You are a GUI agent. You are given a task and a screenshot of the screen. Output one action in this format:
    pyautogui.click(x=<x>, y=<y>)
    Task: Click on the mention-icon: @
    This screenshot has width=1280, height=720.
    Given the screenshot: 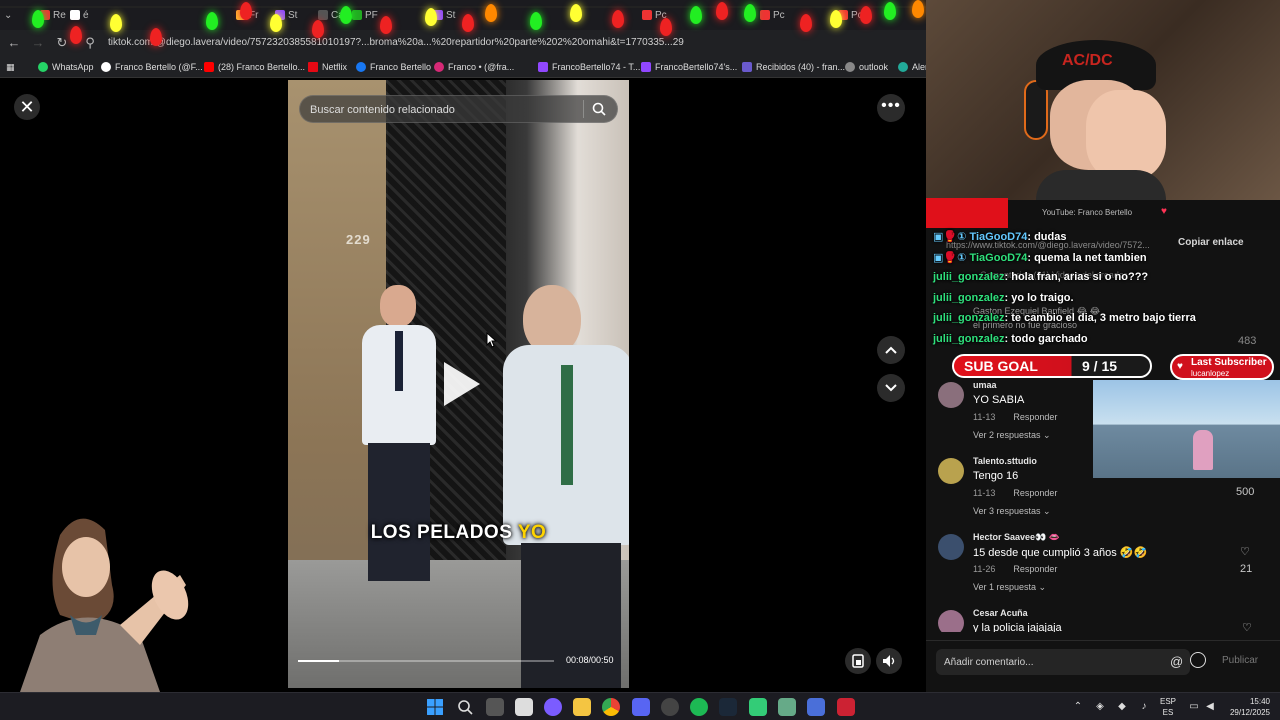 What is the action you would take?
    pyautogui.click(x=1176, y=661)
    